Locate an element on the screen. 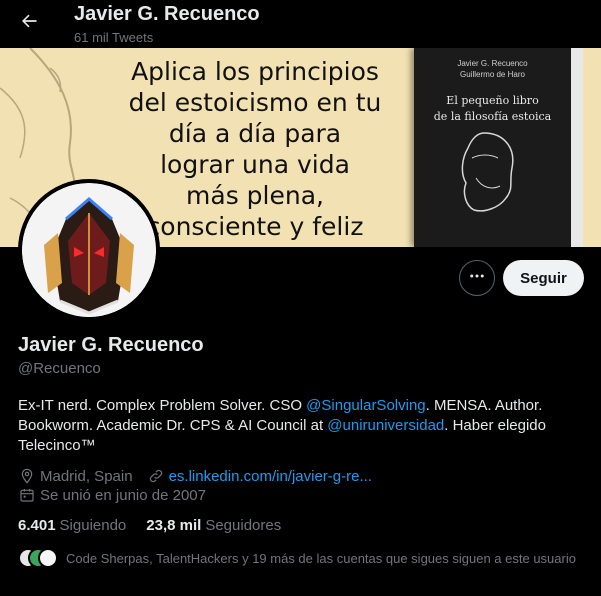 The image size is (601, 596). back-button is located at coordinates (29, 23).